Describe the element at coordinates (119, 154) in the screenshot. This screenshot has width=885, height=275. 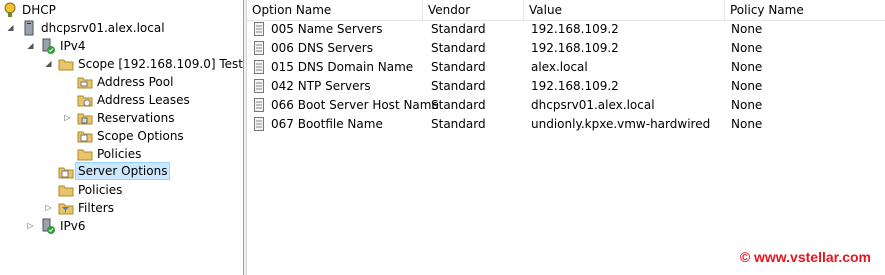
I see `tree-label-scope-policies: Policies` at that location.